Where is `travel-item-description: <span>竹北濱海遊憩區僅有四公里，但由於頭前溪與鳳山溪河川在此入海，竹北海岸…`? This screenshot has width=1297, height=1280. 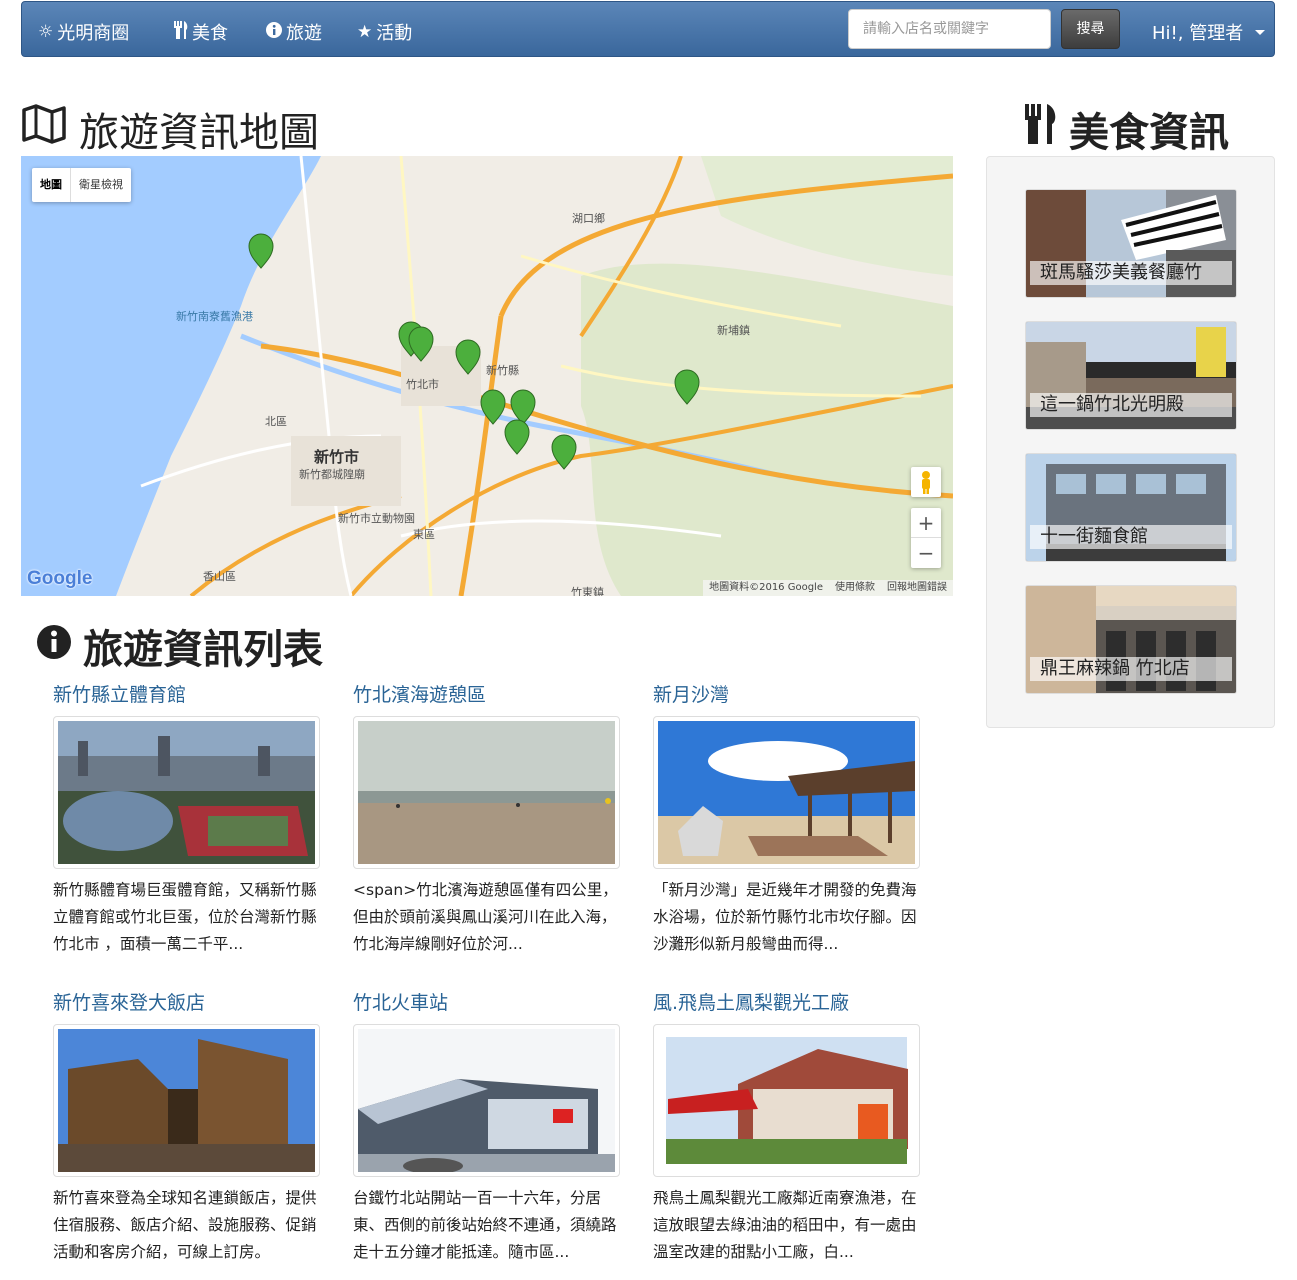
travel-item-description: <span>竹北濱海遊憩區僅有四公里，但由於頭前溪與鳳山溪河川在此入海，竹北海岸… is located at coordinates (485, 917).